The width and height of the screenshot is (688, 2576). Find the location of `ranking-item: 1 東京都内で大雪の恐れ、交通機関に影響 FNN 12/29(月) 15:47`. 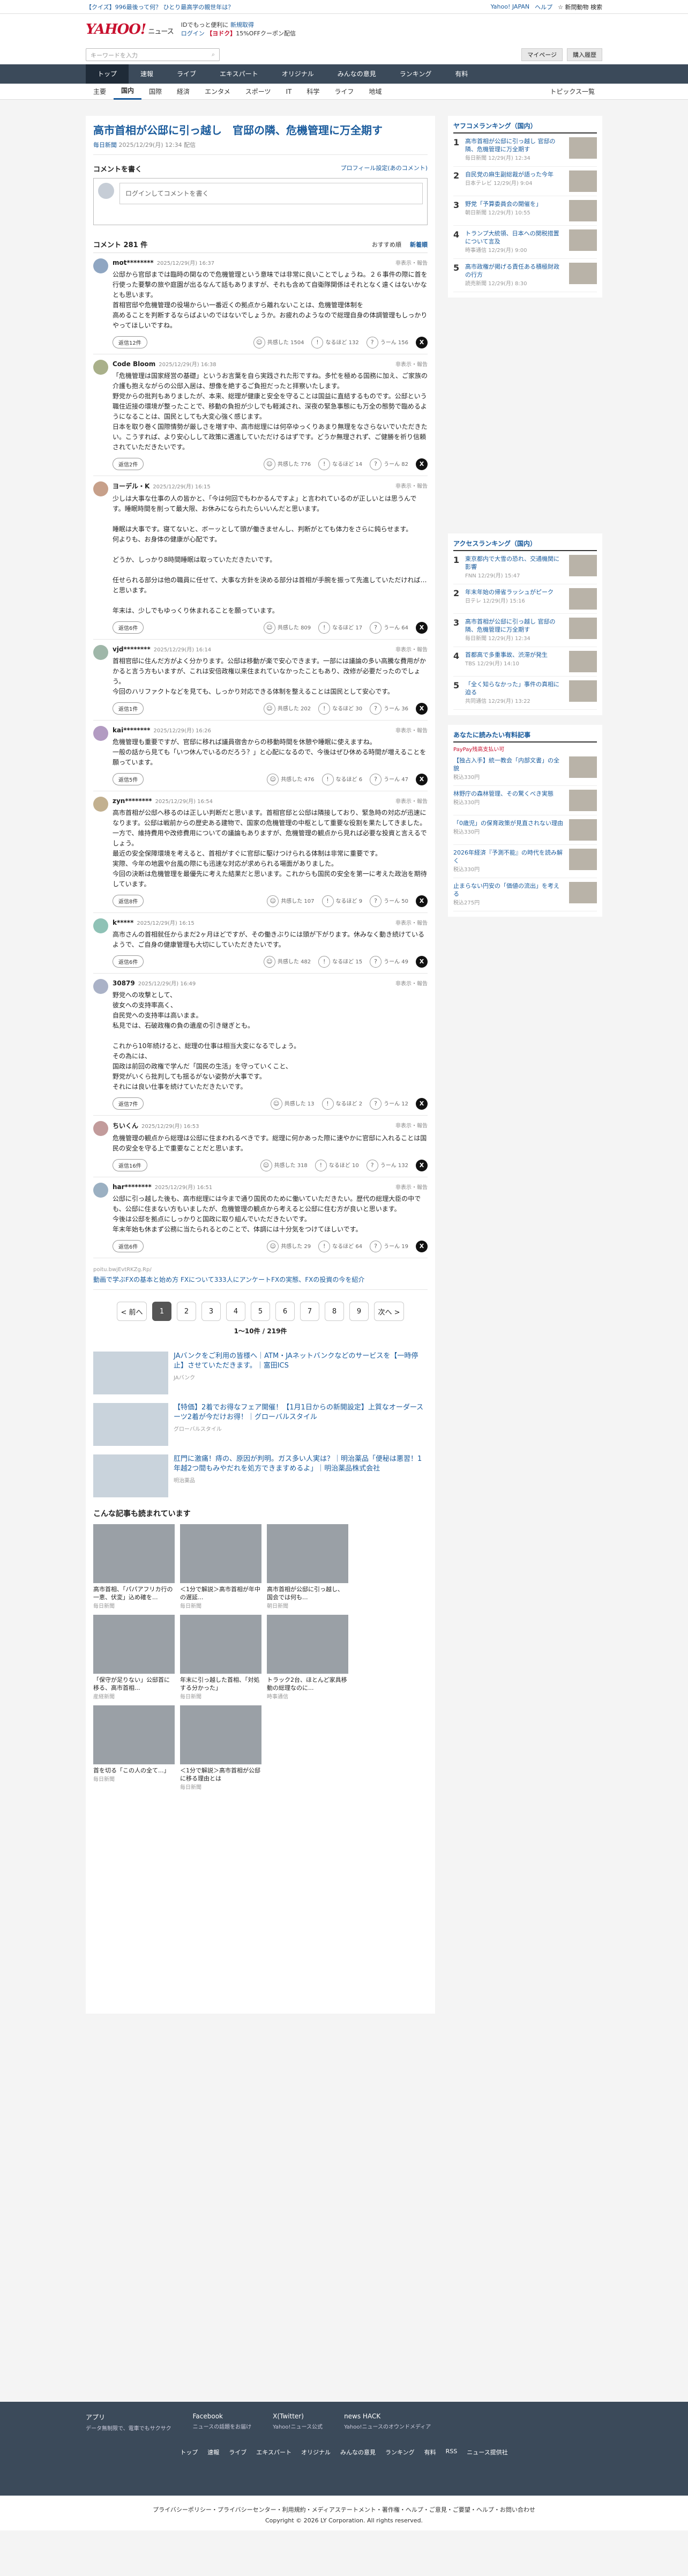

ranking-item: 1 東京都内で大雪の恐れ、交通機関に影響 FNN 12/29(月) 15:47 is located at coordinates (525, 567).